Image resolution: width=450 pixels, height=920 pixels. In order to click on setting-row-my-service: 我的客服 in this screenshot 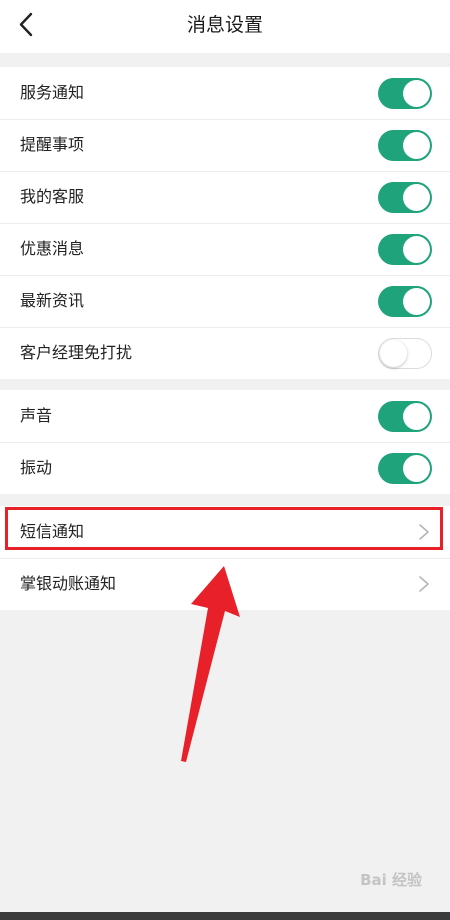, I will do `click(225, 197)`.